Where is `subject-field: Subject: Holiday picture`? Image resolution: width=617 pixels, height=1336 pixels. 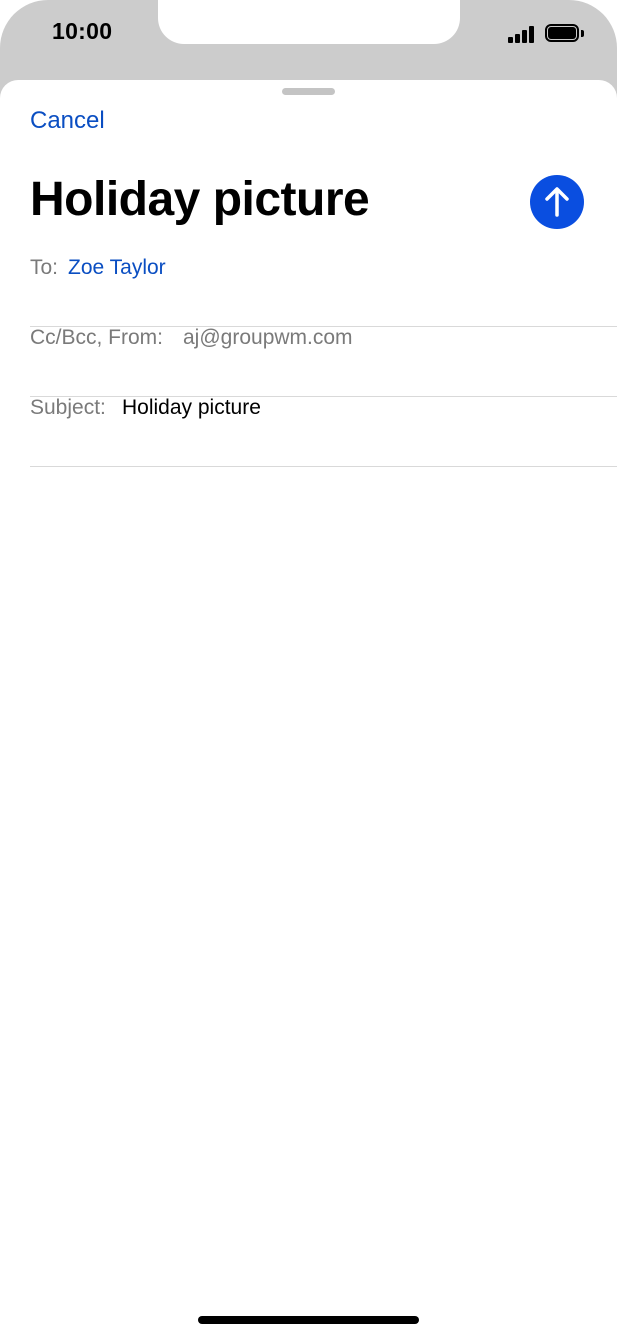 subject-field: Subject: Holiday picture is located at coordinates (323, 432).